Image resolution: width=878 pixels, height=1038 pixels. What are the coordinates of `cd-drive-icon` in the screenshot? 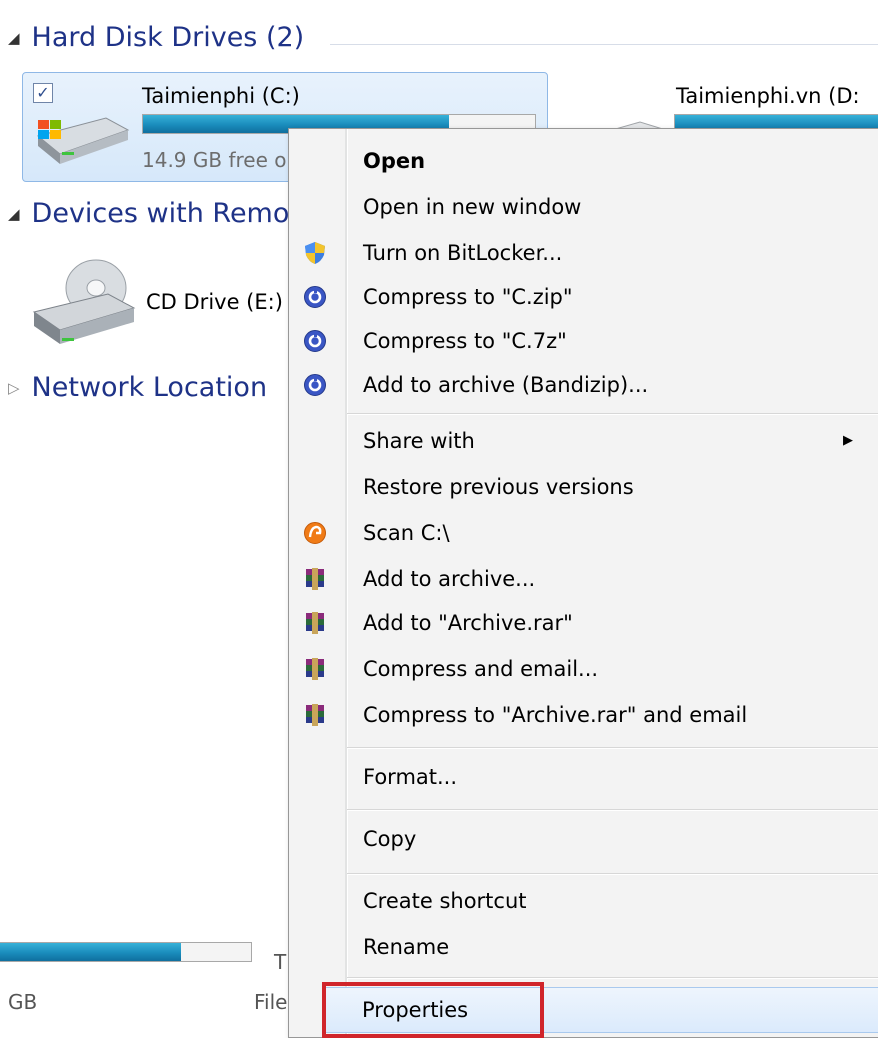 It's located at (84, 301).